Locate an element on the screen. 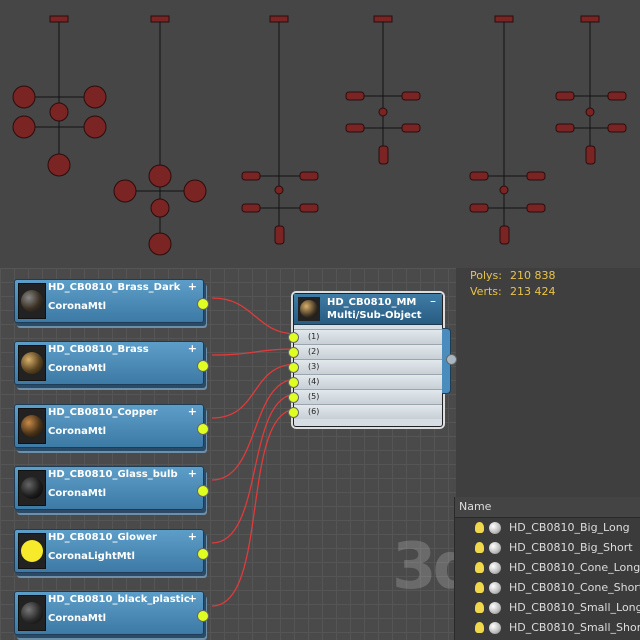  slot-label: (5) is located at coordinates (314, 396).